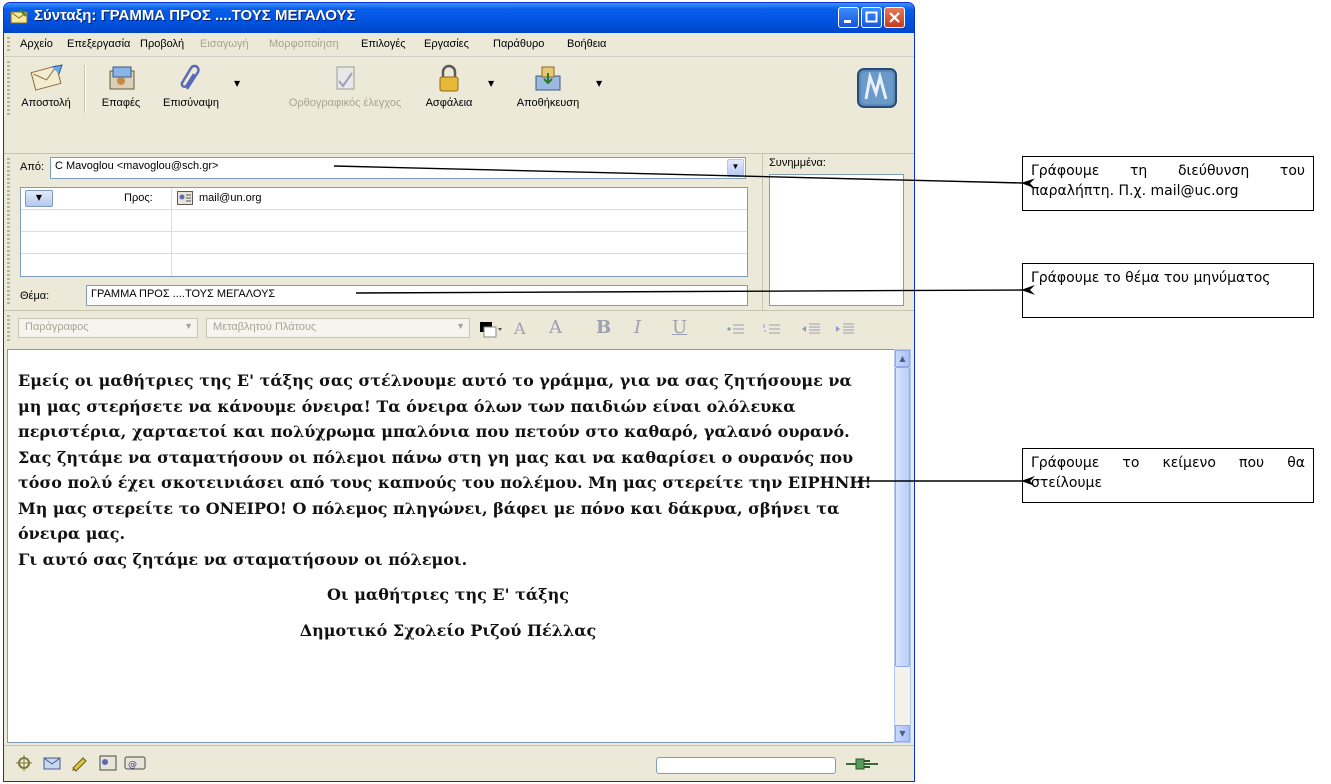 This screenshot has width=1331, height=784. Describe the element at coordinates (459, 763) in the screenshot. I see `status-bar: @` at that location.